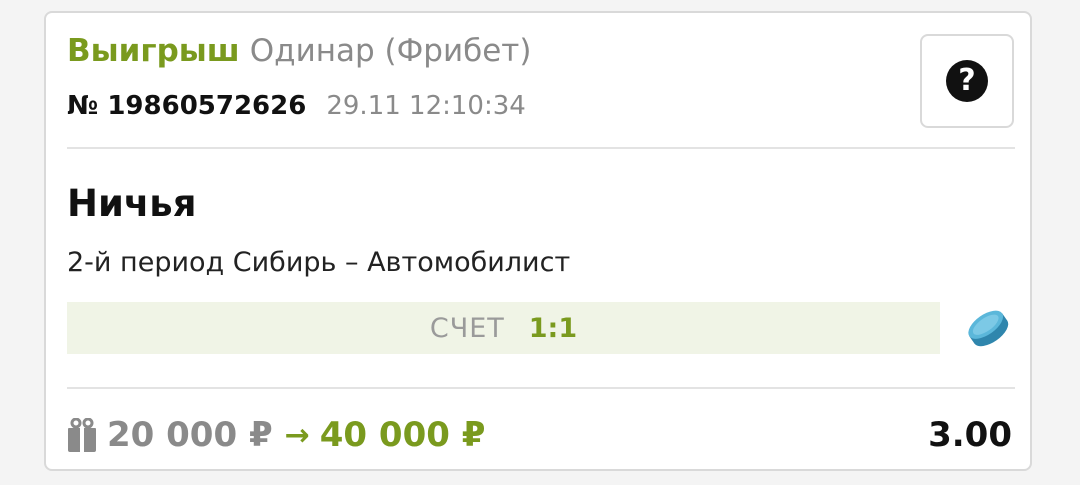 This screenshot has width=1080, height=485. What do you see at coordinates (132, 203) in the screenshot?
I see `bet-outcome: Ничья` at bounding box center [132, 203].